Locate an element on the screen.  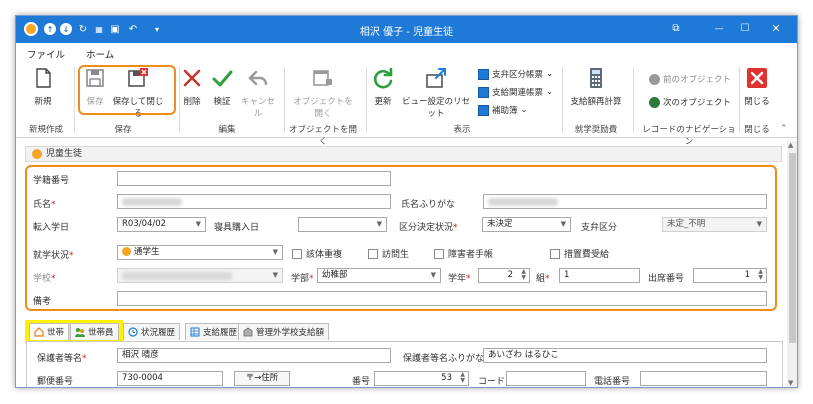
zip-input: 730-0004 is located at coordinates (170, 378).